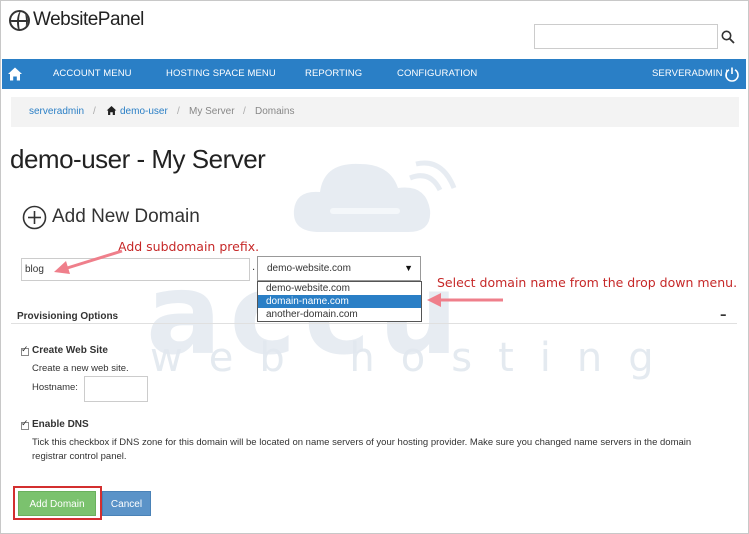  I want to click on logo: WebsitePanel, so click(76, 20).